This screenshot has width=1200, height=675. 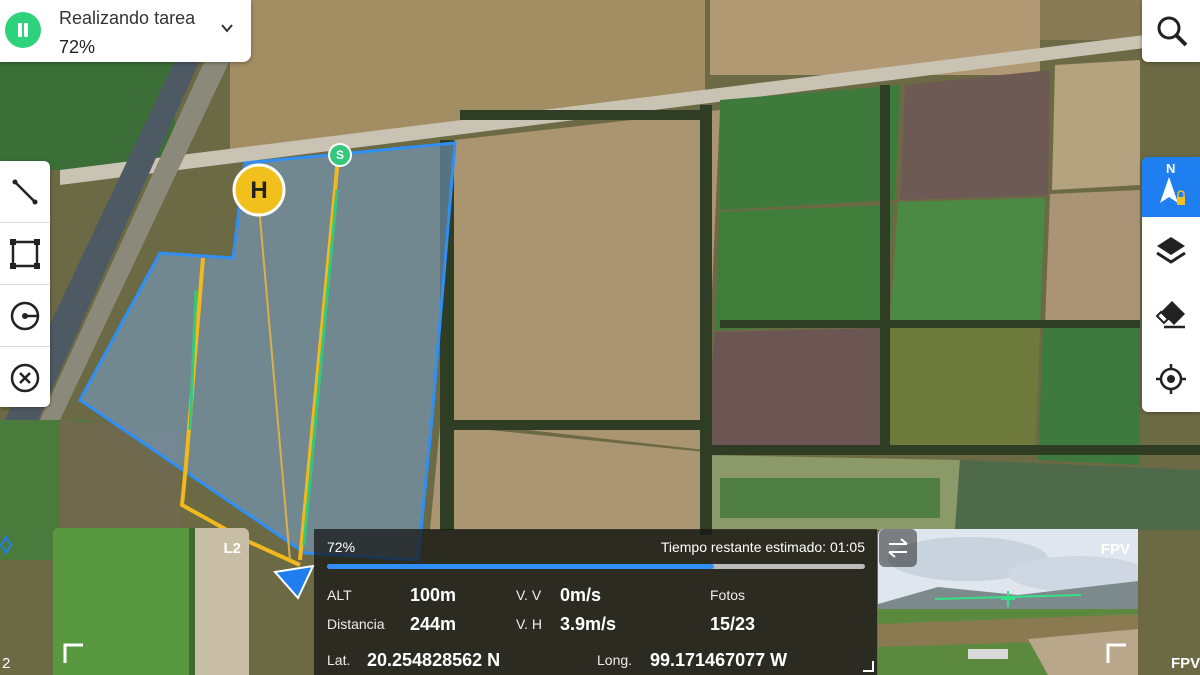 What do you see at coordinates (868, 666) in the screenshot?
I see `resize-corner-icon` at bounding box center [868, 666].